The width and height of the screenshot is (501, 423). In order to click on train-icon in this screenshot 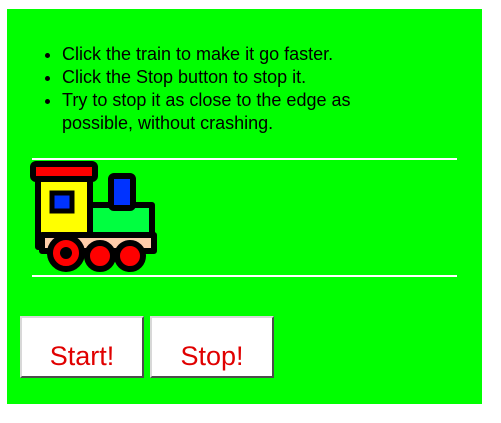, I will do `click(93, 216)`.